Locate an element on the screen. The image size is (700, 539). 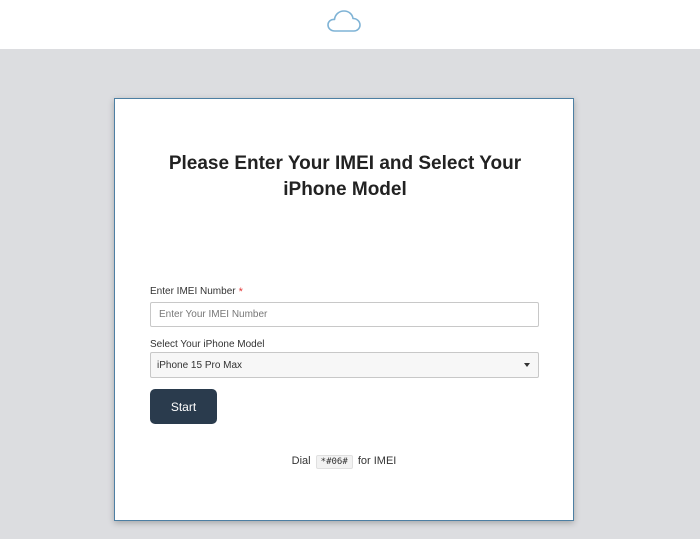
imei-input is located at coordinates (344, 314).